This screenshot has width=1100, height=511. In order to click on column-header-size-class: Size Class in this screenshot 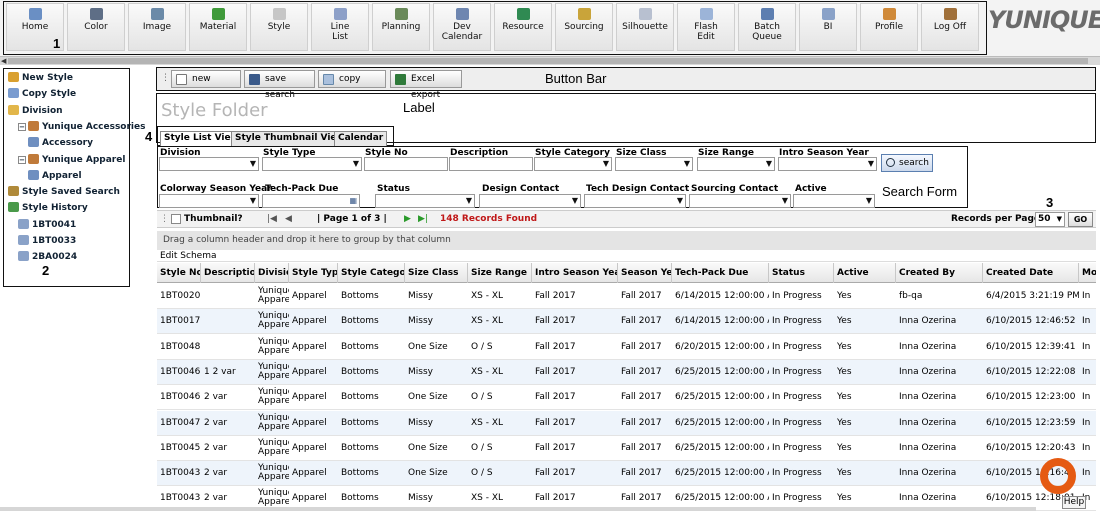, I will do `click(436, 273)`.